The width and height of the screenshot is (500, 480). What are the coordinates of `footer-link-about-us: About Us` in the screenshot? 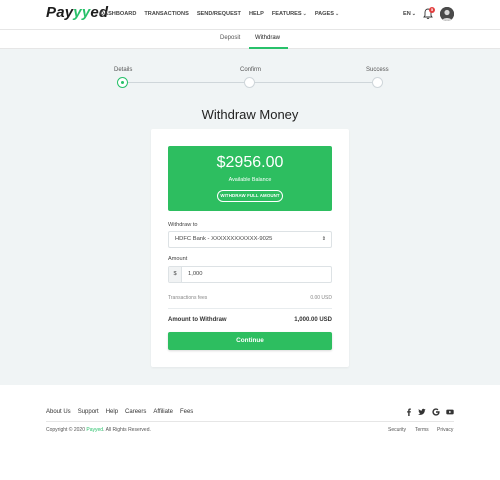 It's located at (58, 412).